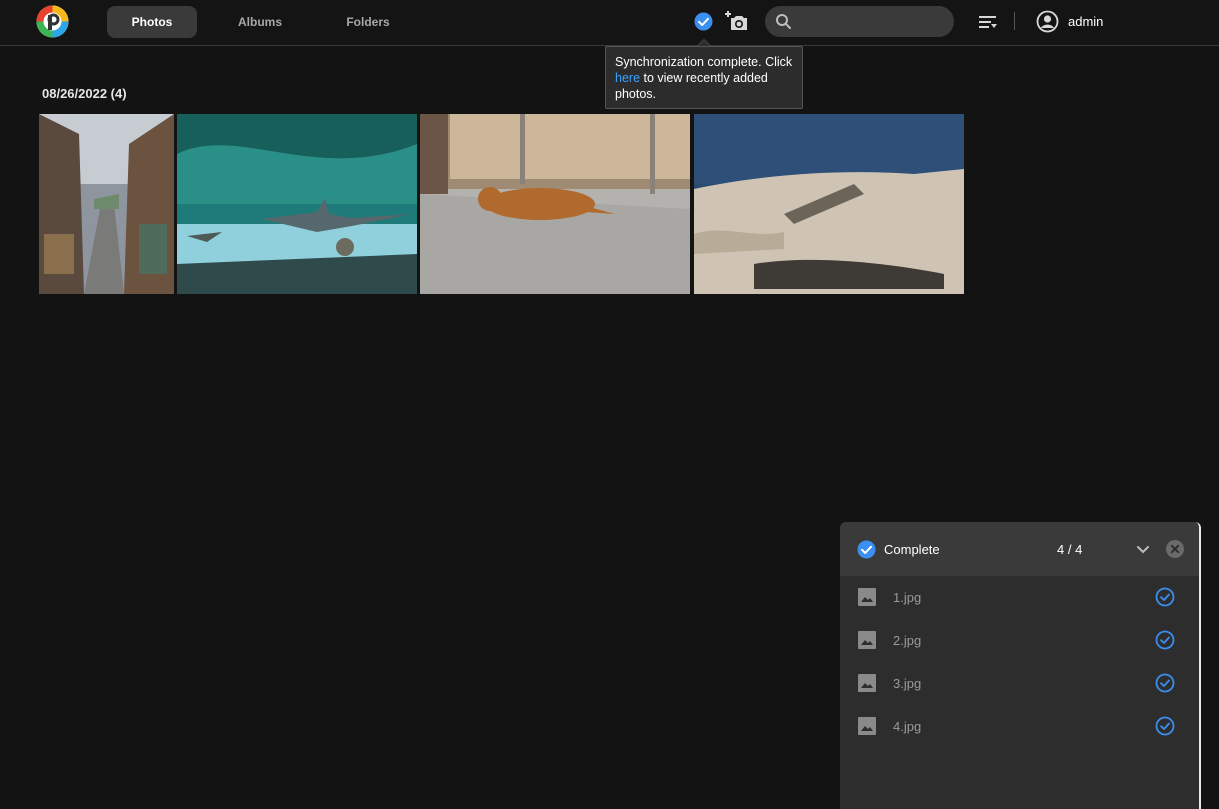 The width and height of the screenshot is (1219, 809). What do you see at coordinates (52, 21) in the screenshot?
I see `app-logo` at bounding box center [52, 21].